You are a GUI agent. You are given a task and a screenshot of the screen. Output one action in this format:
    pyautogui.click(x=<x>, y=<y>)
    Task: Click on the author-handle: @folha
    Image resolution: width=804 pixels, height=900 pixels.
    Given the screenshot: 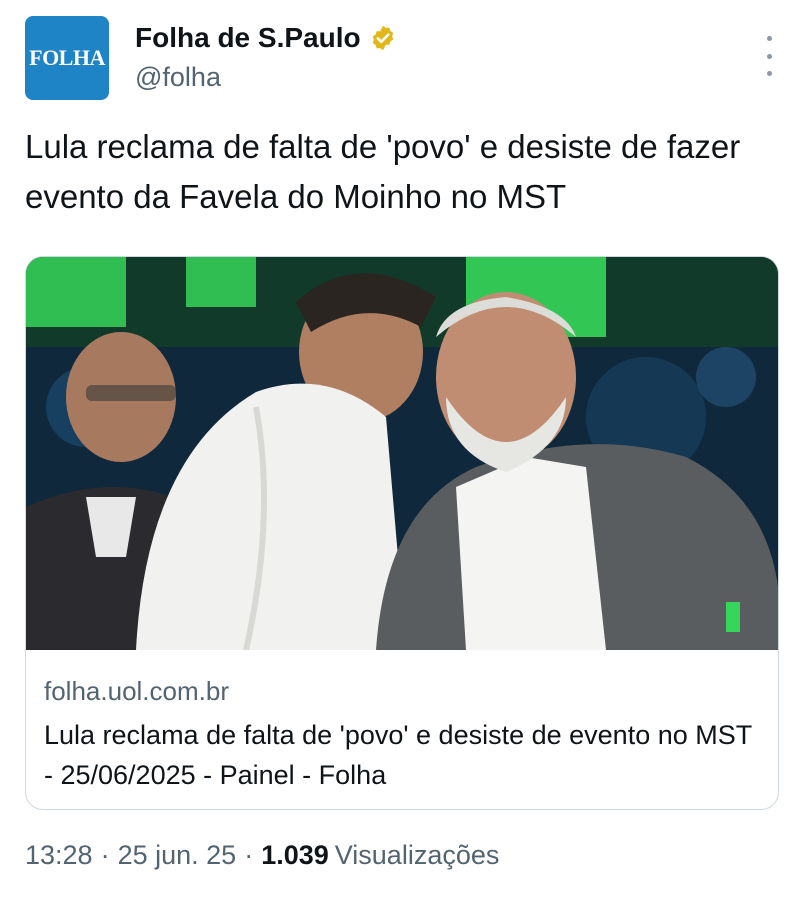 What is the action you would take?
    pyautogui.click(x=178, y=77)
    